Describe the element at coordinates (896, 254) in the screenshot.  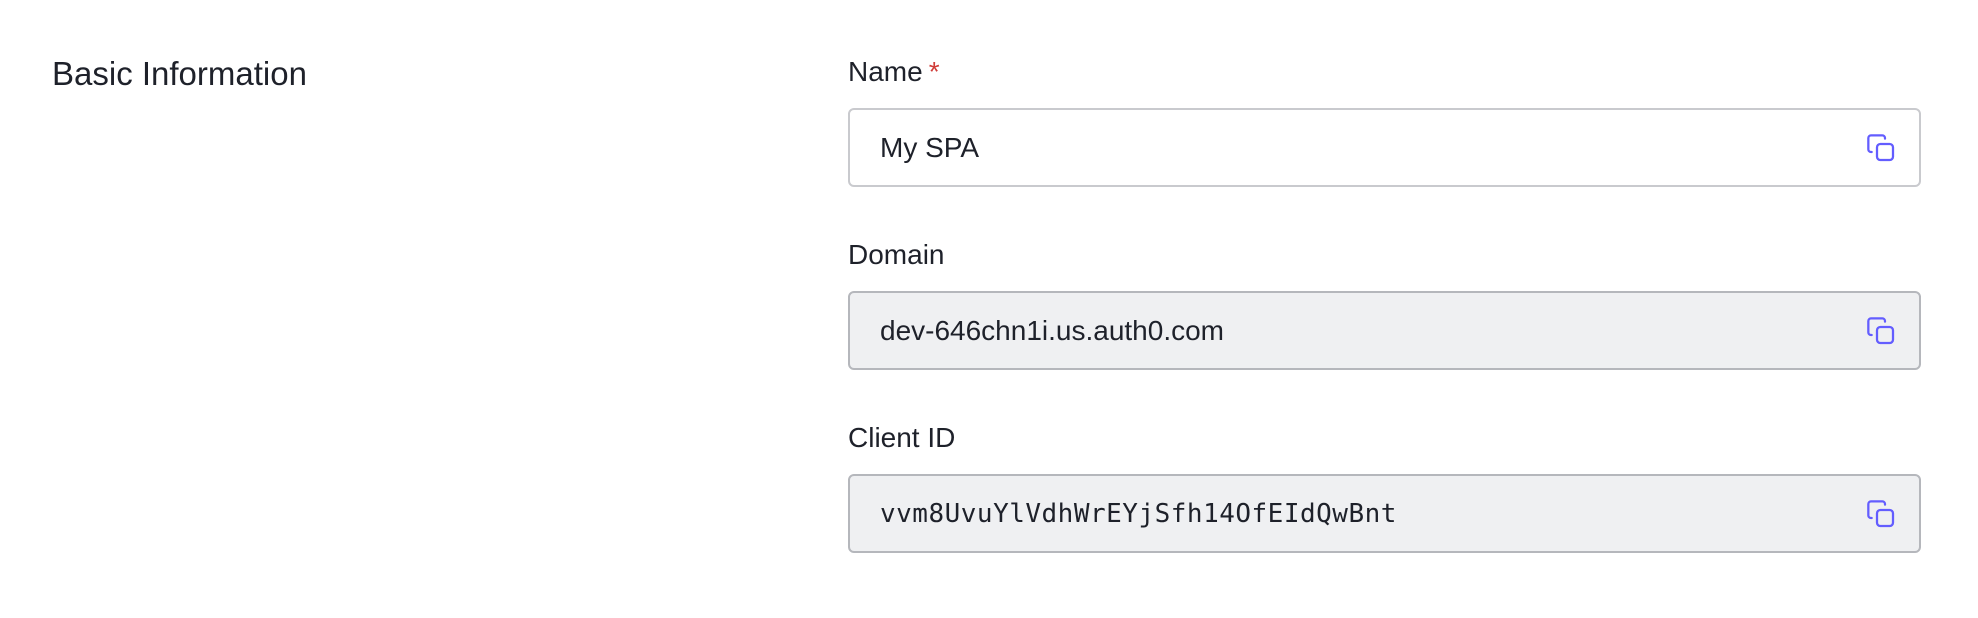
I see `domain-label: Domain` at that location.